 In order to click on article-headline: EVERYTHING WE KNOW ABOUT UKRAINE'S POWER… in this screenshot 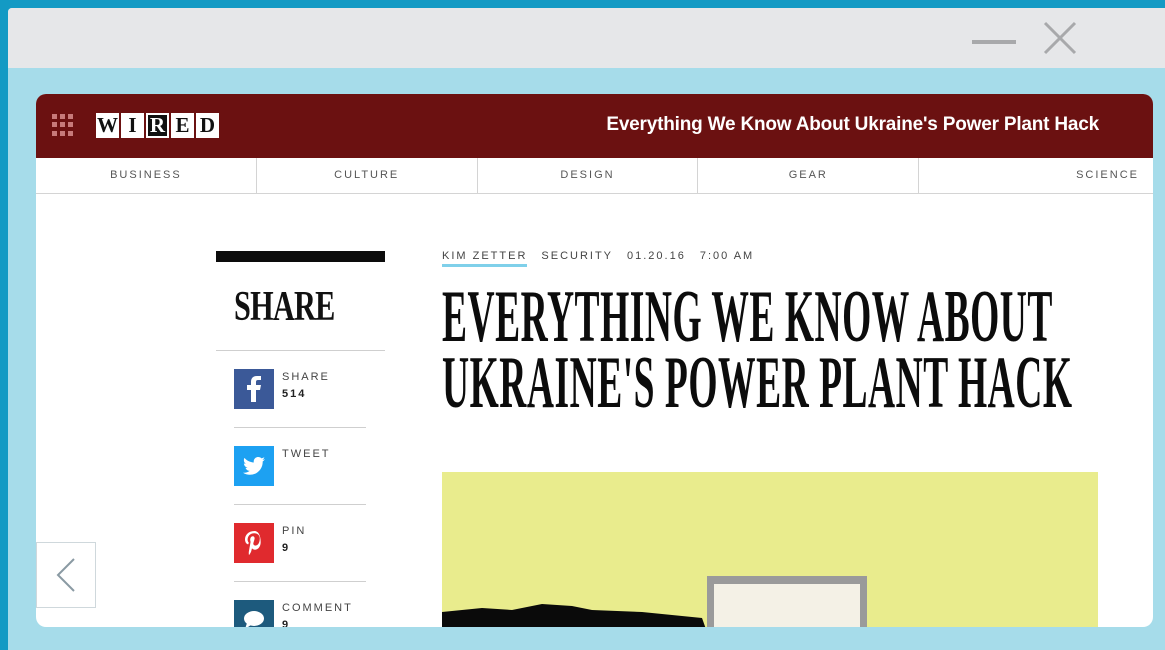, I will do `click(757, 350)`.